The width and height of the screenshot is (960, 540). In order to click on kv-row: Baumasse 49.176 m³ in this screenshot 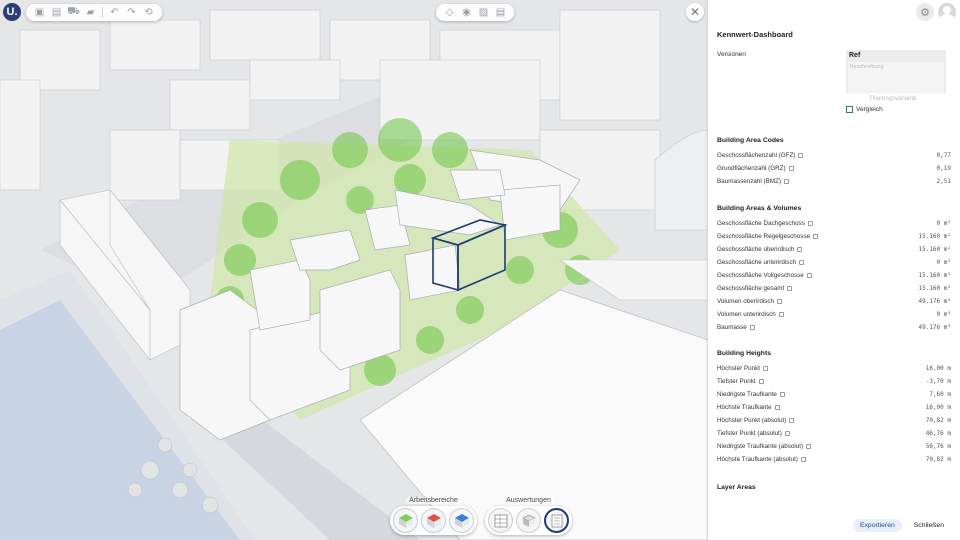, I will do `click(834, 327)`.